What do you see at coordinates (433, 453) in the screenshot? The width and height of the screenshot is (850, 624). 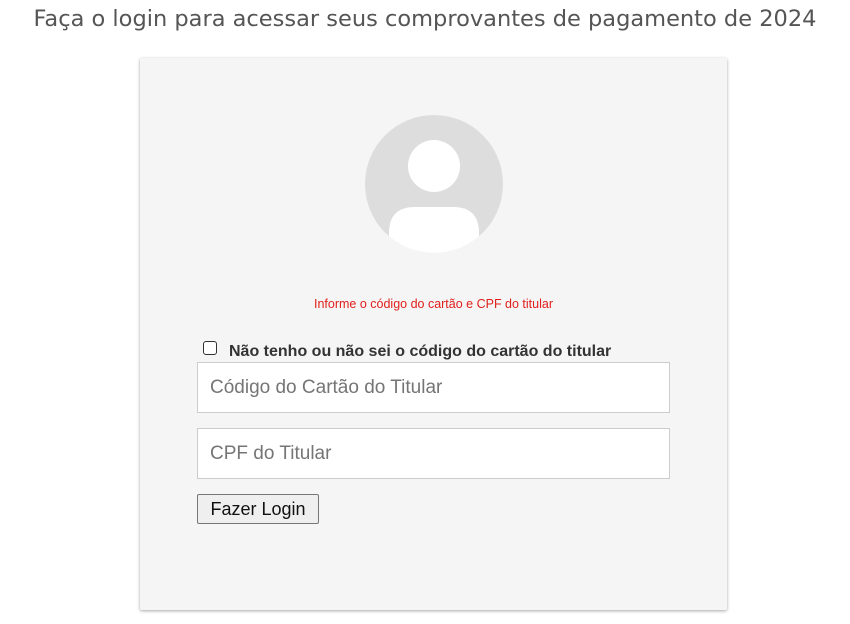 I see `cpf-input` at bounding box center [433, 453].